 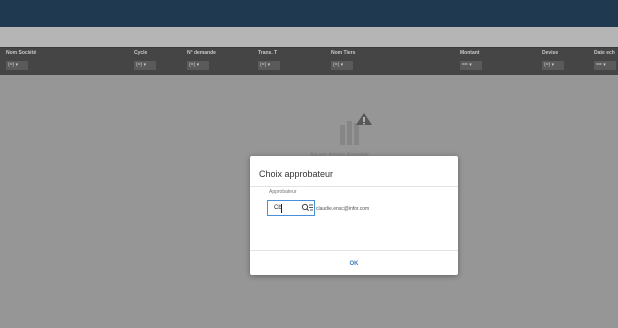 I want to click on app-header-bar, so click(x=309, y=13).